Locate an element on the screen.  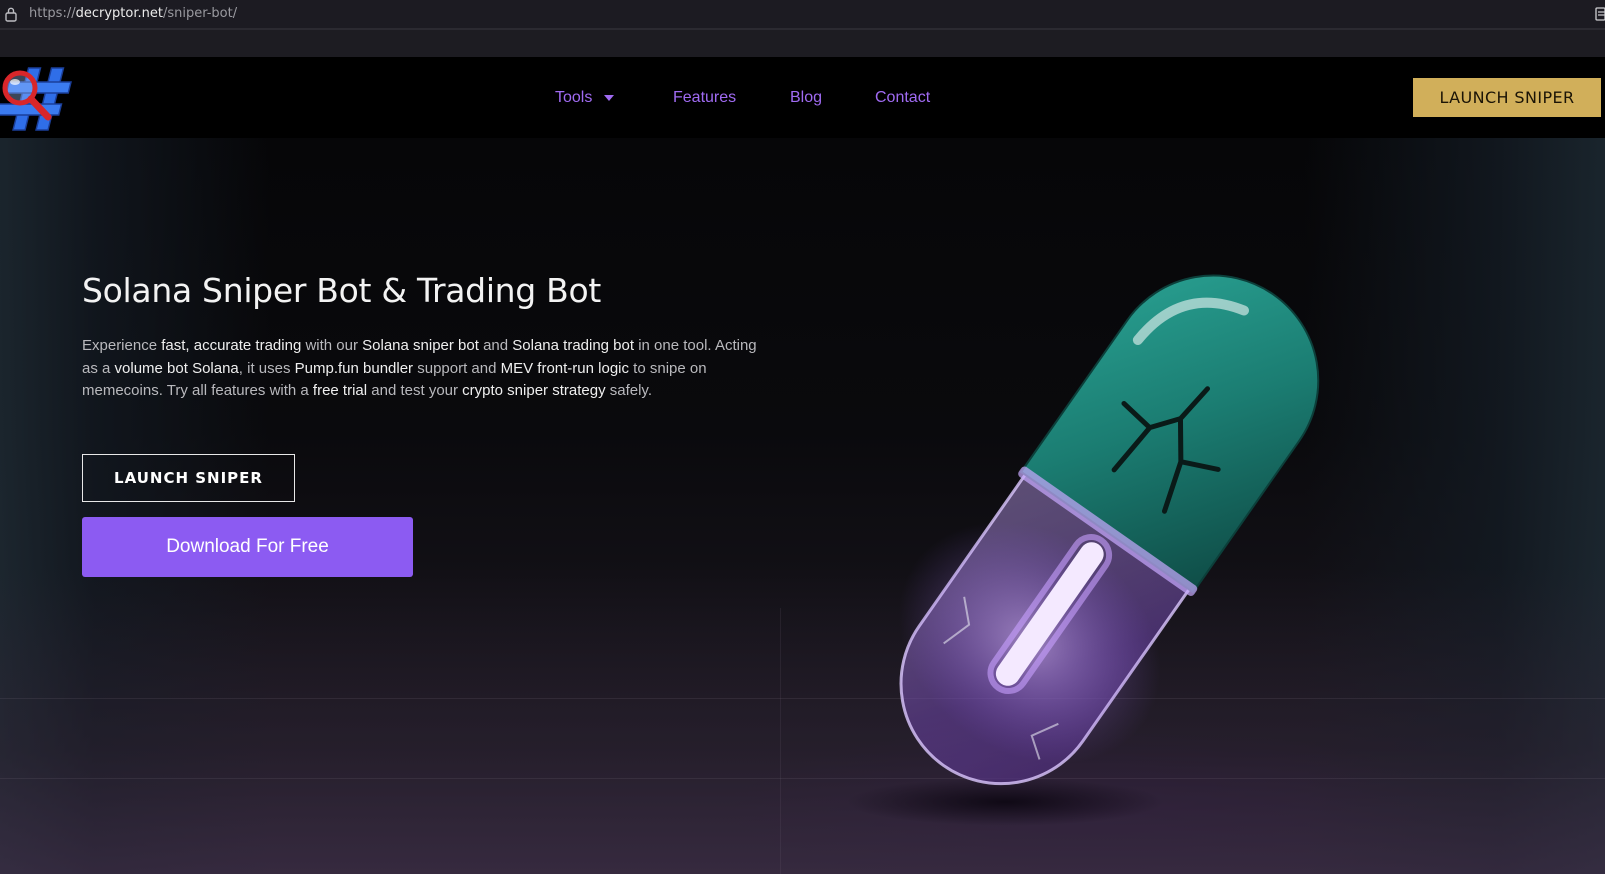
caret-down-icon is located at coordinates (609, 97).